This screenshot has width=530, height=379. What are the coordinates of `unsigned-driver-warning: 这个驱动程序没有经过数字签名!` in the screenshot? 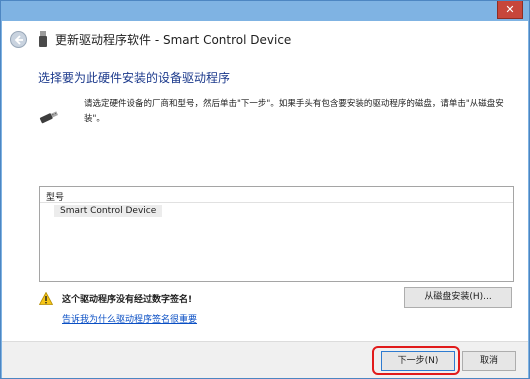 It's located at (127, 300).